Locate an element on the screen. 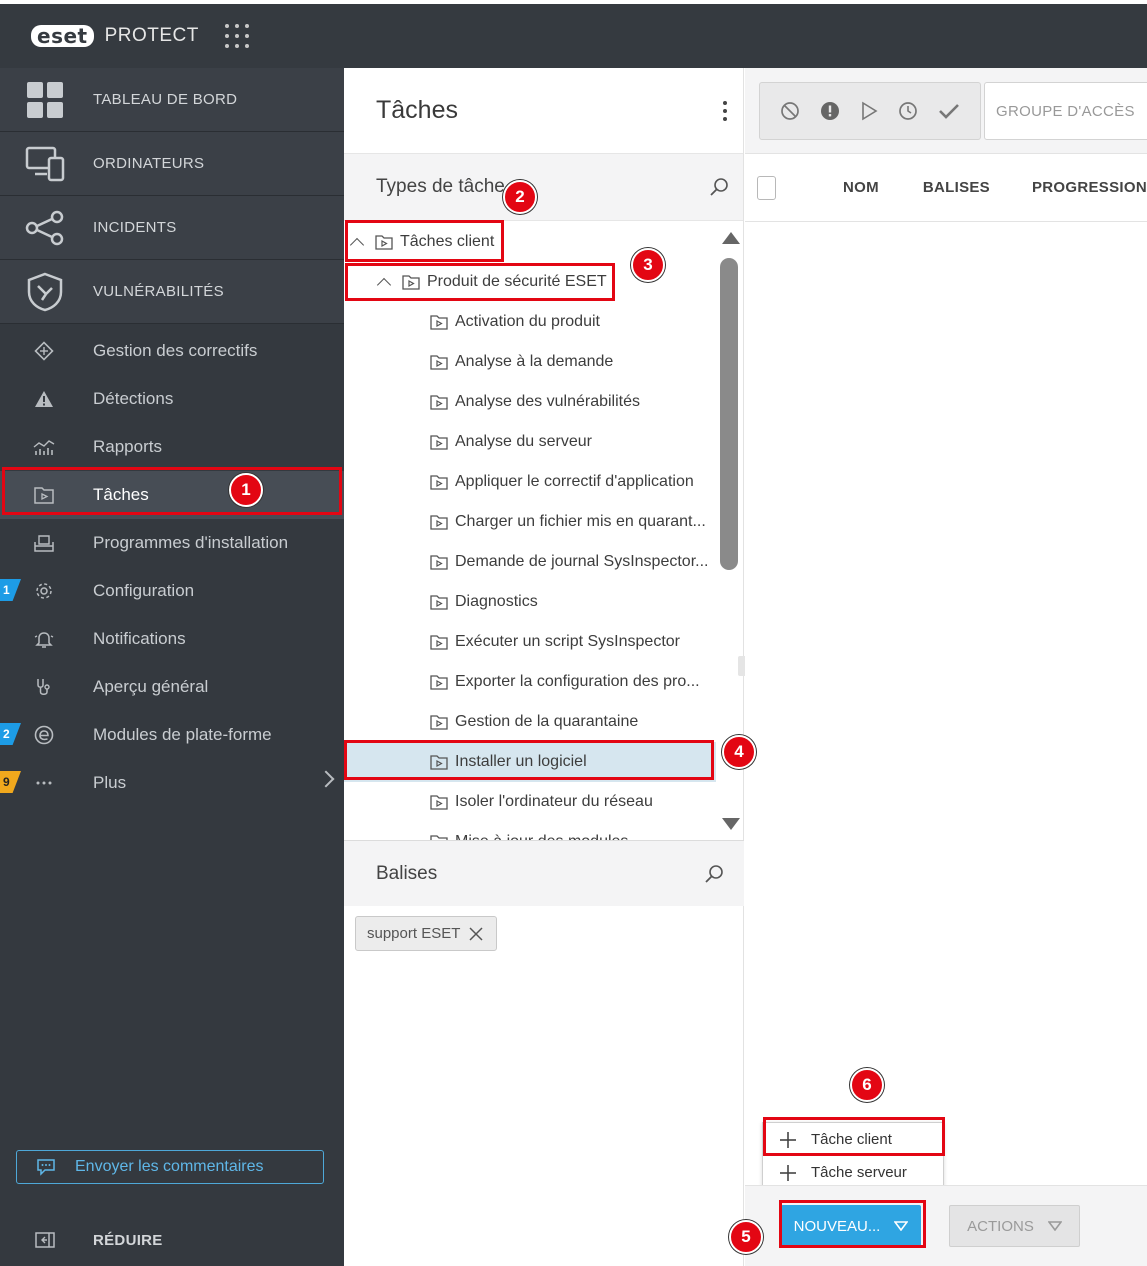  sidebar-item-configuration: 1 Configuration is located at coordinates (172, 591).